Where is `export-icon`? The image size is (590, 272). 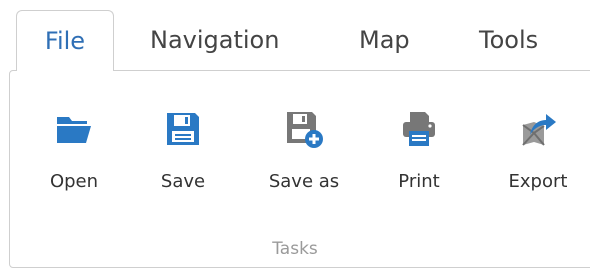
export-icon is located at coordinates (538, 129).